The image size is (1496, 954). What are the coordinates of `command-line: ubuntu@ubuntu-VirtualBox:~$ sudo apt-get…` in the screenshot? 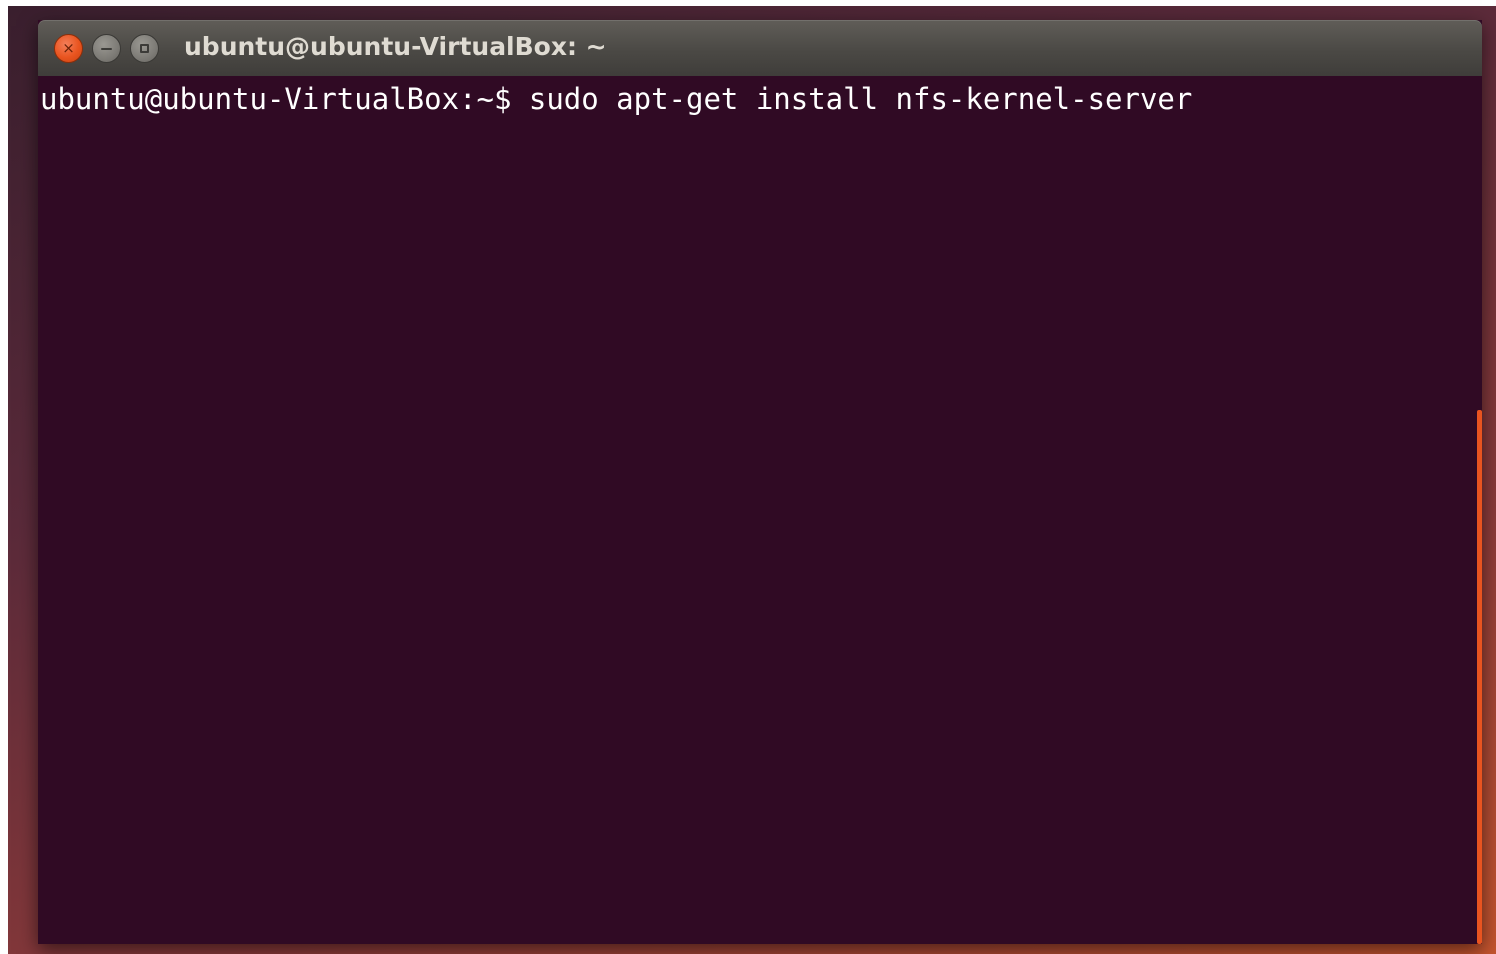 It's located at (616, 99).